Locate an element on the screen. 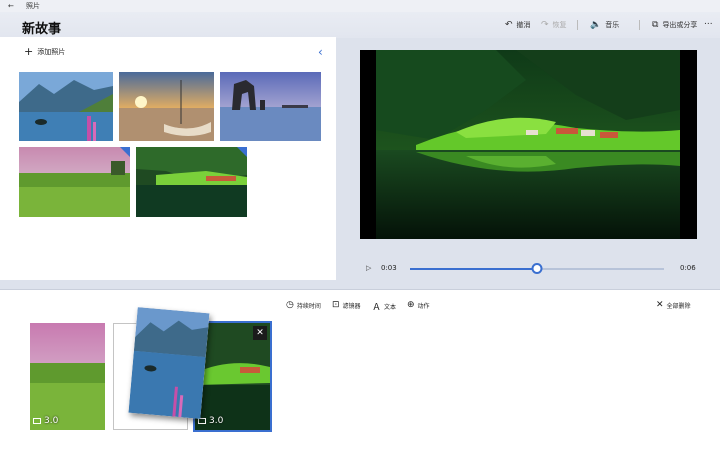  photo-sunset-boat is located at coordinates (166, 106).